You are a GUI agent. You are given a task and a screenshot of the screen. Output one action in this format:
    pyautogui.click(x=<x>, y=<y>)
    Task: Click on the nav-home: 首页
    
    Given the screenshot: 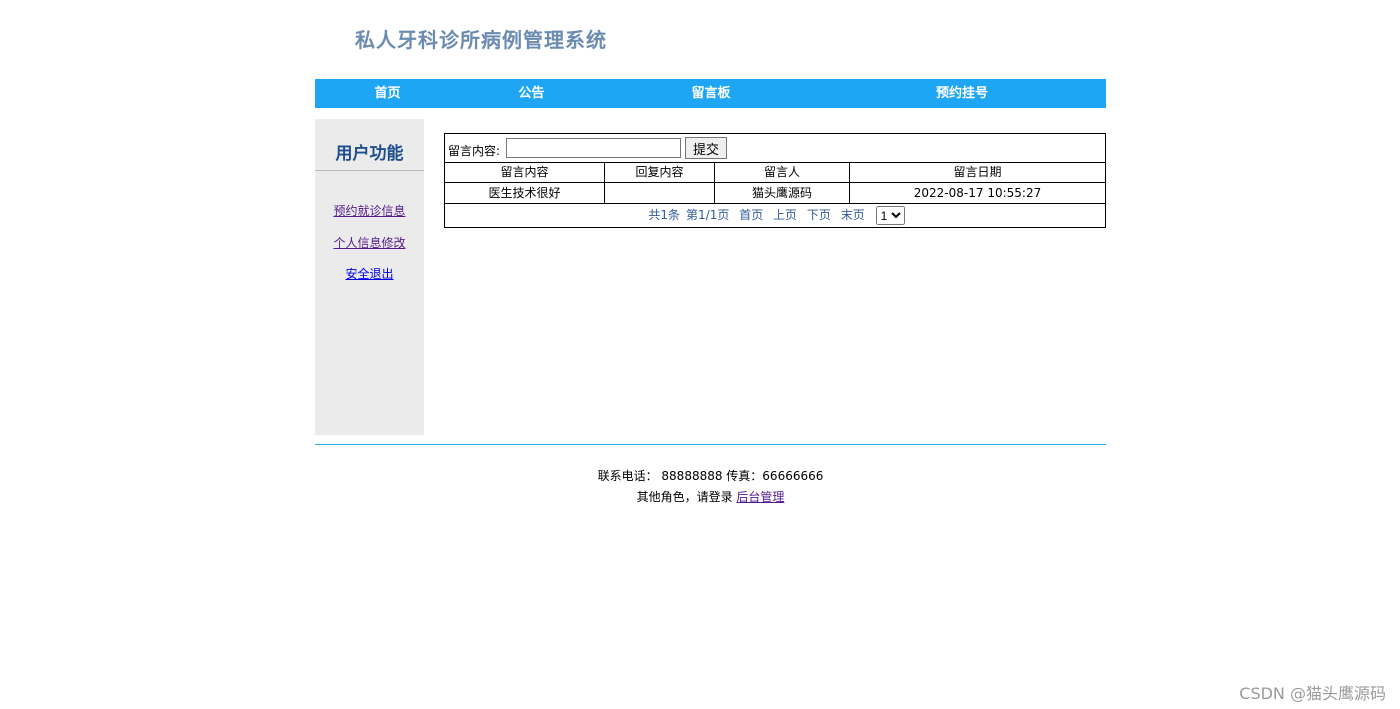 What is the action you would take?
    pyautogui.click(x=387, y=93)
    